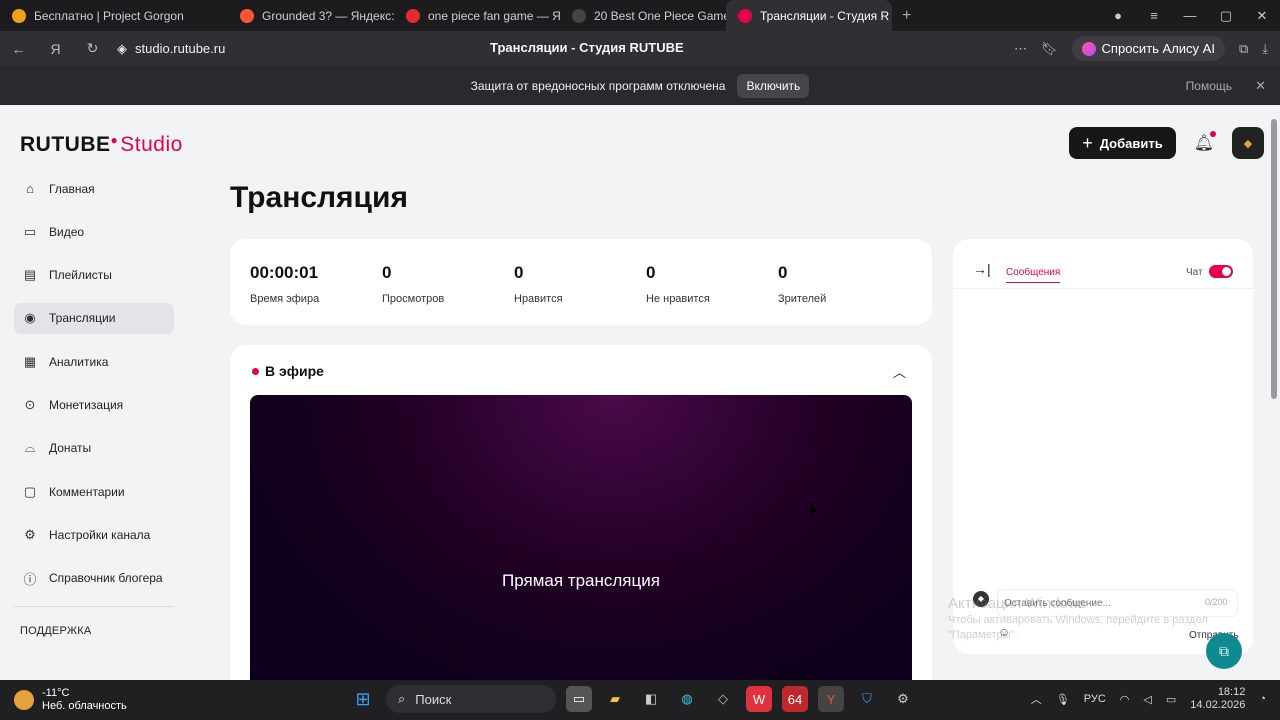  What do you see at coordinates (1248, 143) in the screenshot?
I see `avatar: ◆` at bounding box center [1248, 143].